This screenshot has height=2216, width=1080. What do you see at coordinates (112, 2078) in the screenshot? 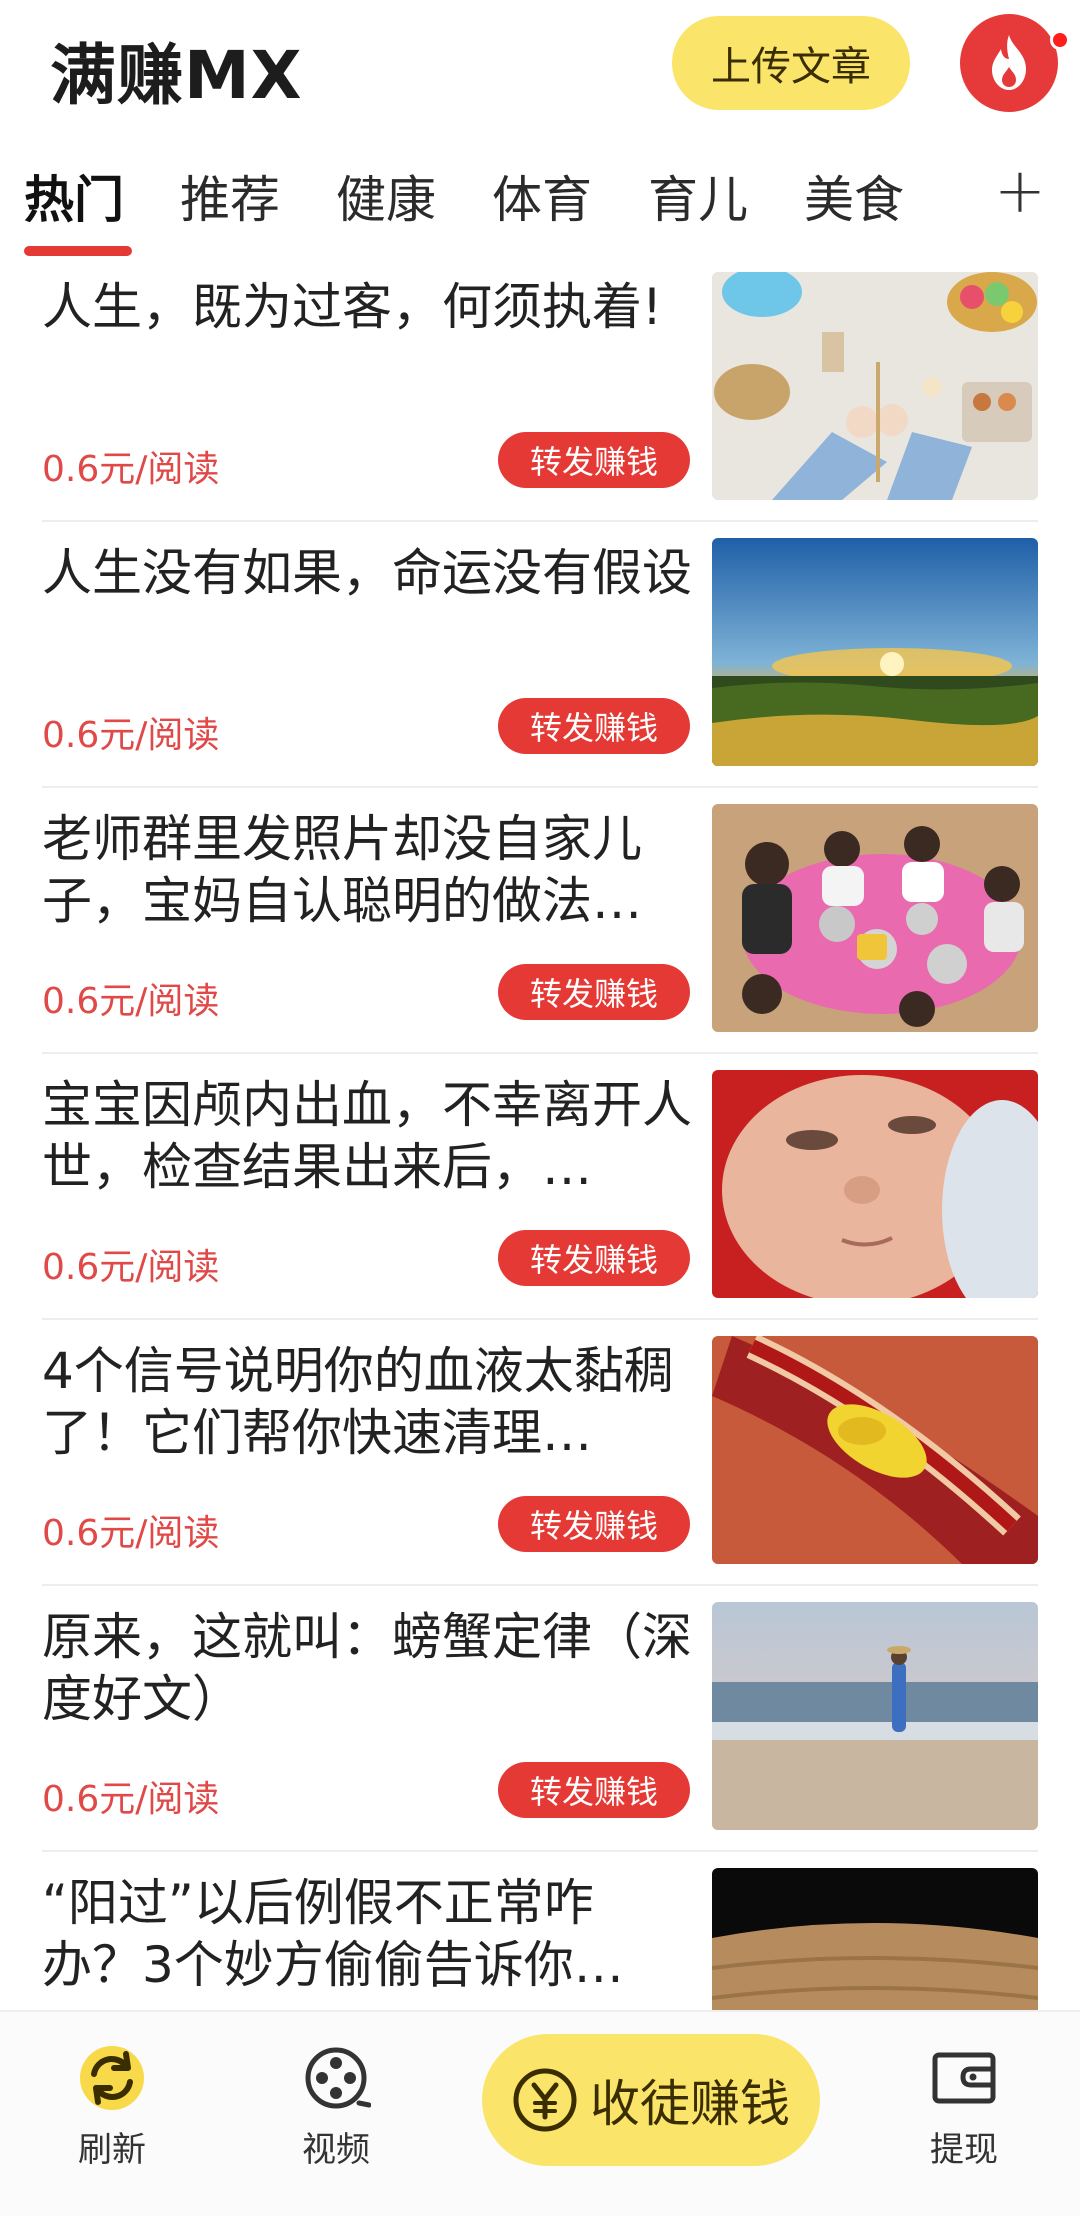
I see `refresh-icon` at bounding box center [112, 2078].